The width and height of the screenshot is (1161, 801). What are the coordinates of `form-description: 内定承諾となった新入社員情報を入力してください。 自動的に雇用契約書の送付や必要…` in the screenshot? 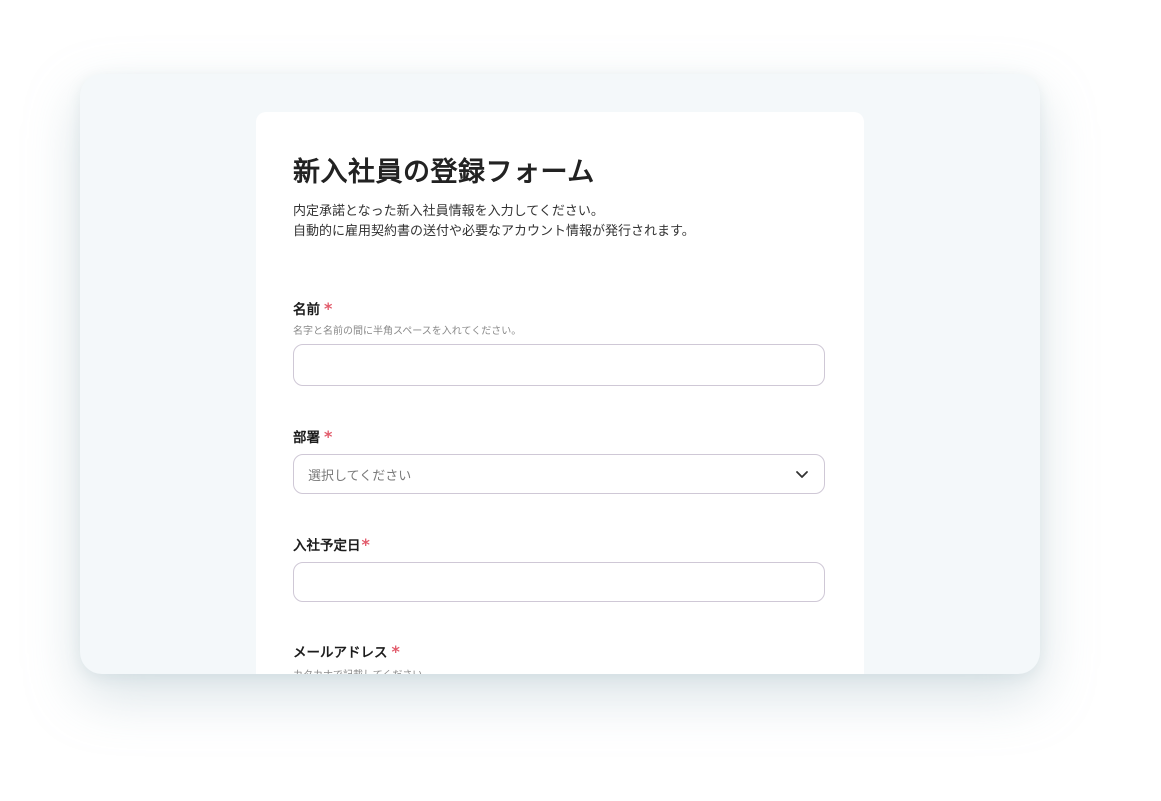 It's located at (494, 222).